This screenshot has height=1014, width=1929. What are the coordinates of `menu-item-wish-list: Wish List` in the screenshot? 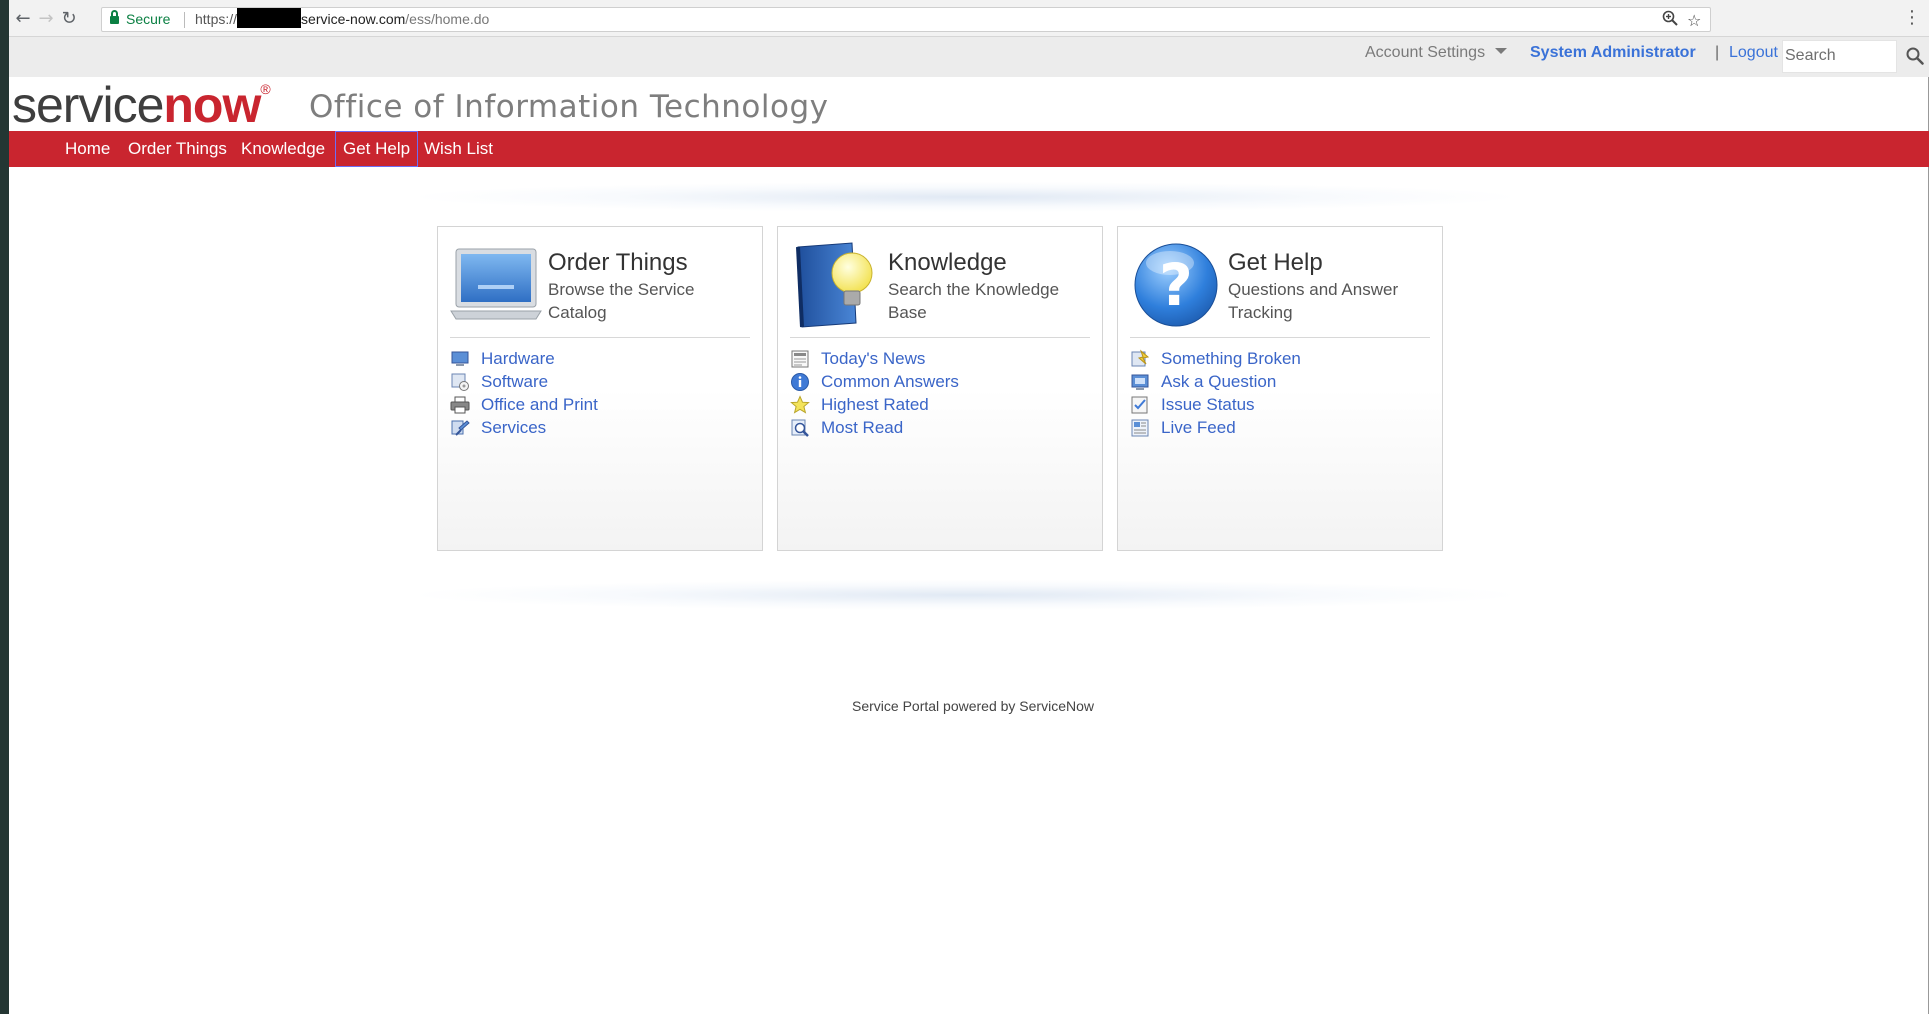 It's located at (458, 149).